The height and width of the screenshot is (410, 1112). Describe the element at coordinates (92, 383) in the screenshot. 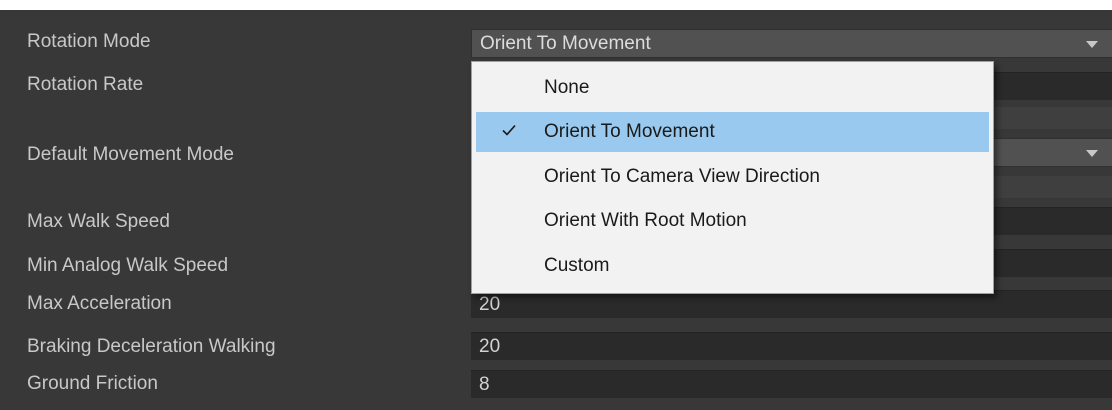

I see `ground-friction-label: Ground Friction` at that location.